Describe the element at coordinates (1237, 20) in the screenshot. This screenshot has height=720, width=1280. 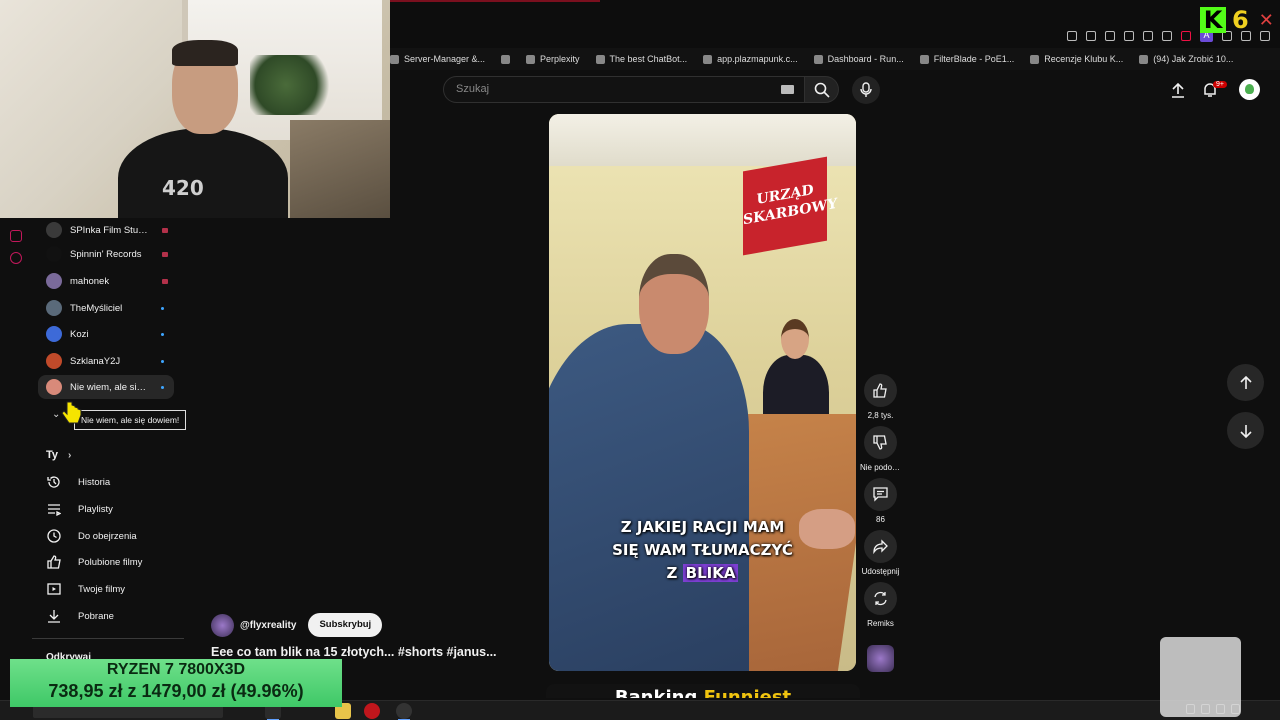
I see `kick-counter-overlay: K 6 ✕` at that location.